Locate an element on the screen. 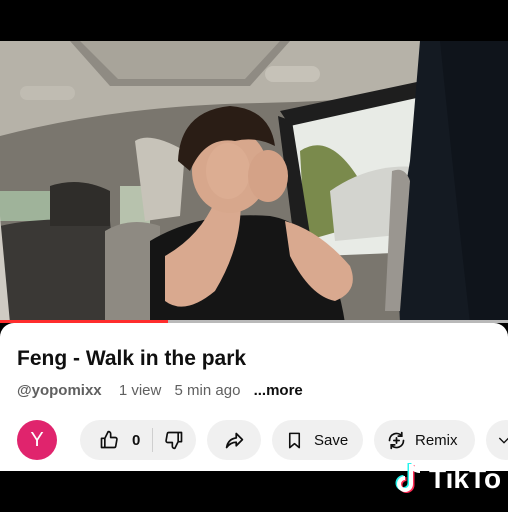 The width and height of the screenshot is (508, 512). like-divider is located at coordinates (153, 440).